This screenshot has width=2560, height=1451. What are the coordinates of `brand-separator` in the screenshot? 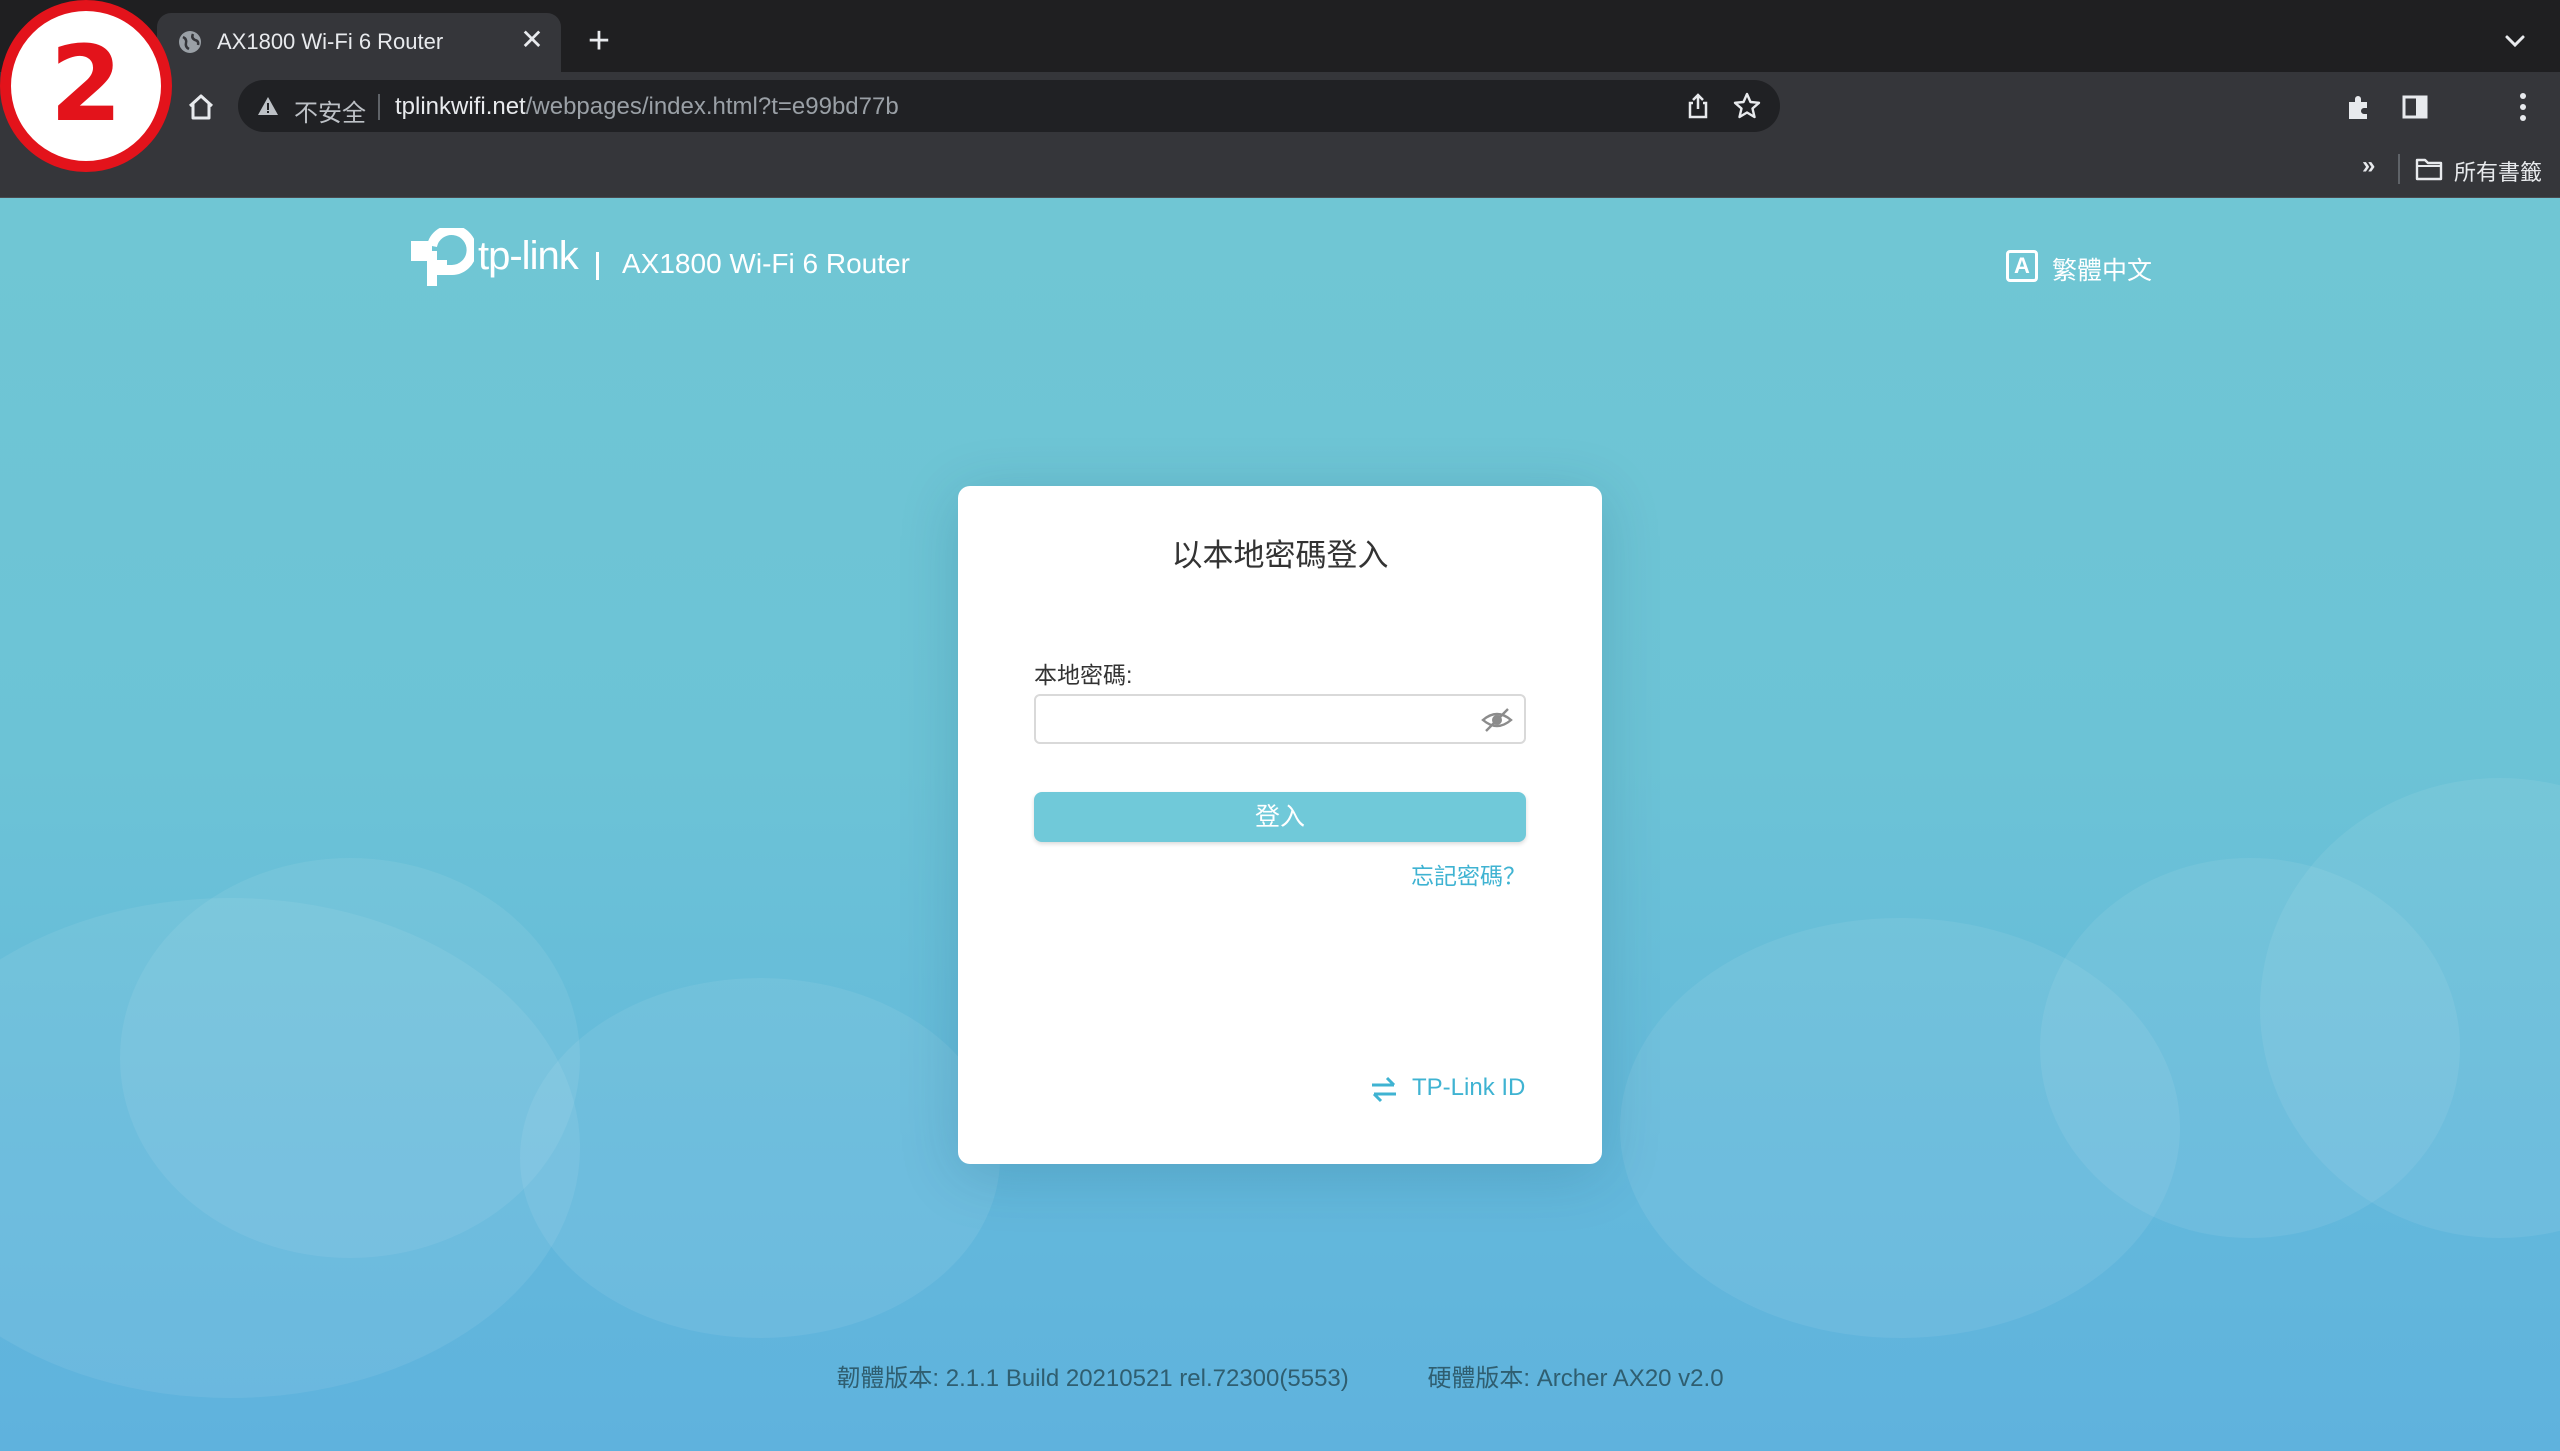 It's located at (597, 266).